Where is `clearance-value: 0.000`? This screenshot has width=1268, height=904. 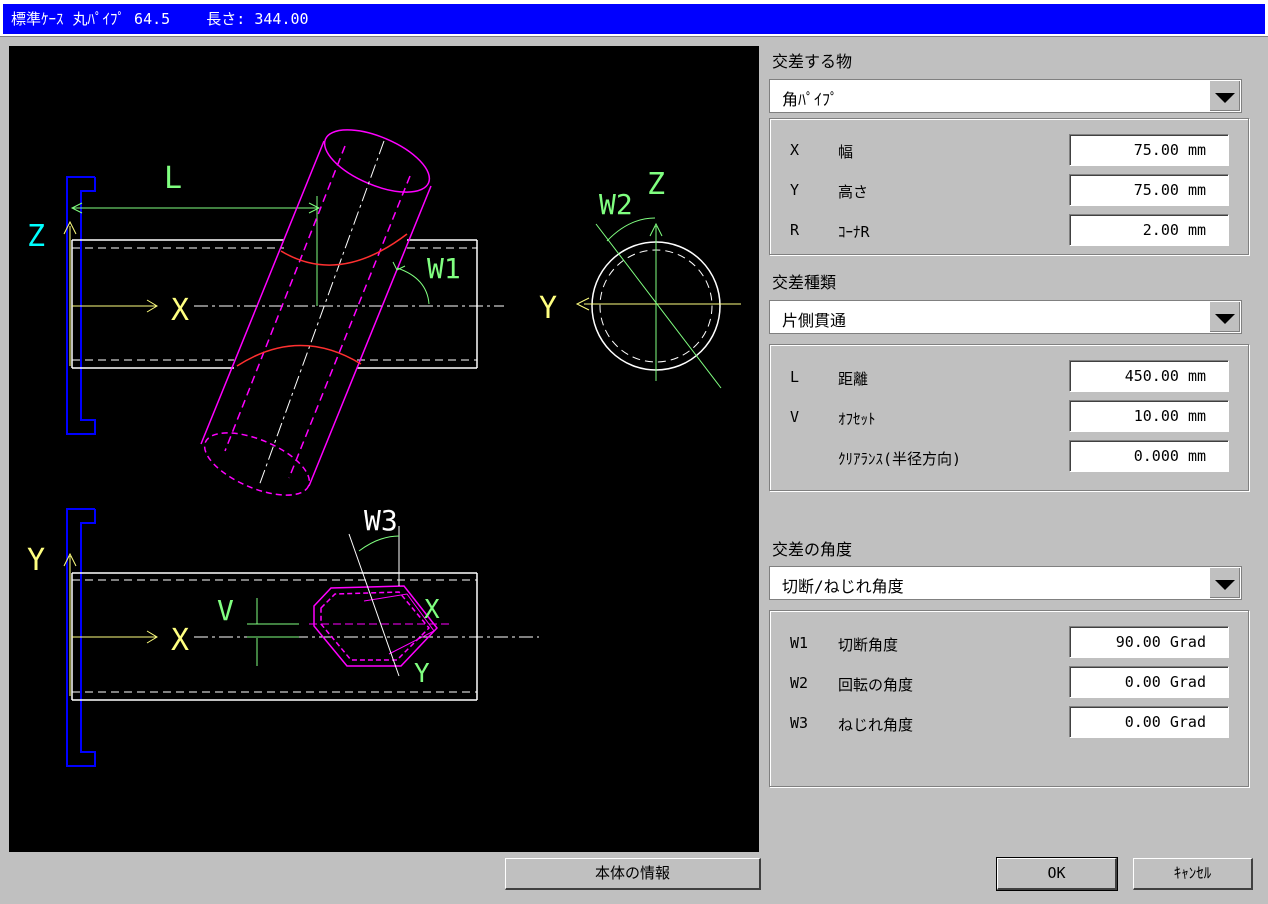
clearance-value: 0.000 is located at coordinates (1156, 456).